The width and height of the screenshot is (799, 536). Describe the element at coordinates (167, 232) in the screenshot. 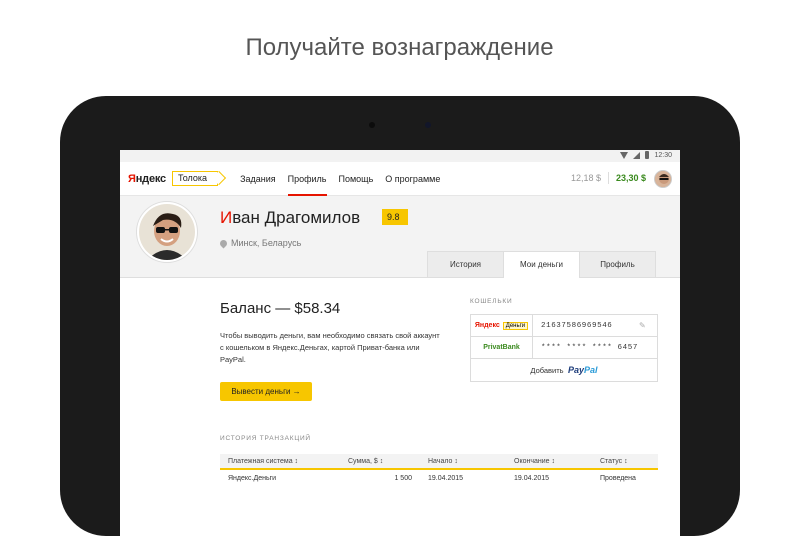

I see `profile-avatar` at that location.